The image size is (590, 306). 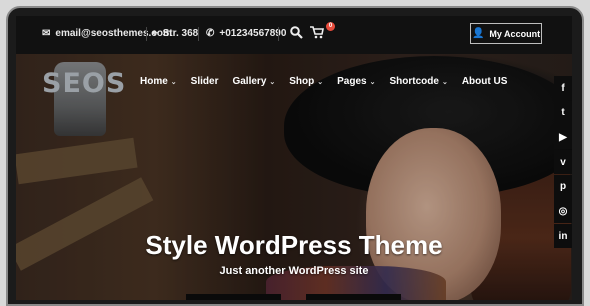 What do you see at coordinates (563, 211) in the screenshot?
I see `instagram-icon: ◎` at bounding box center [563, 211].